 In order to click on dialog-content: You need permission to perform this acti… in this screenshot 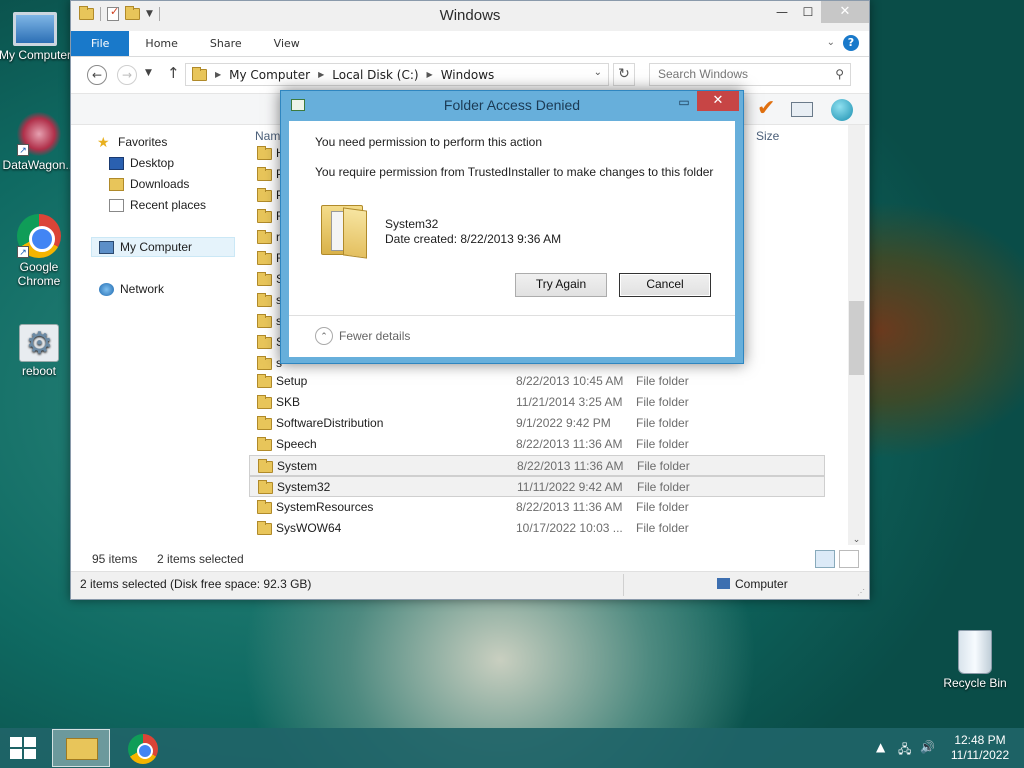, I will do `click(512, 239)`.